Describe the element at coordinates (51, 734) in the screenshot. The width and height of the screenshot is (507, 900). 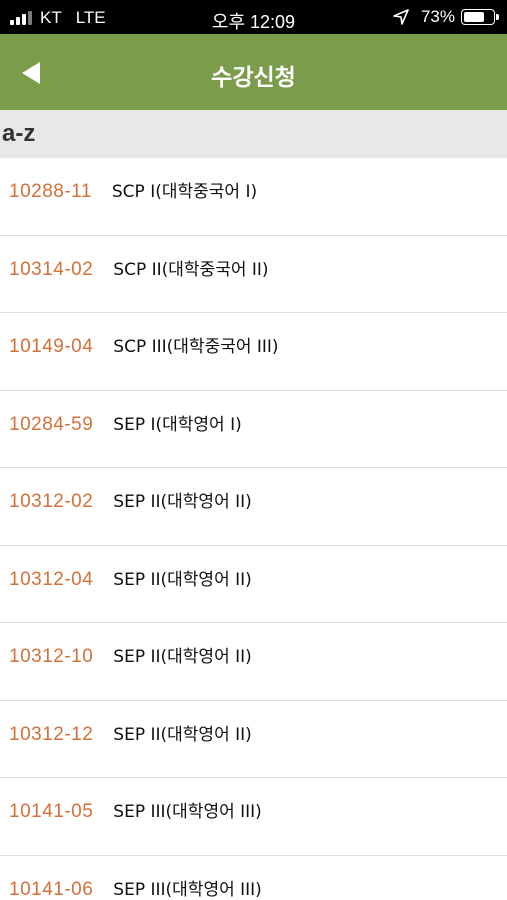
I see `course-code: 10312-12` at that location.